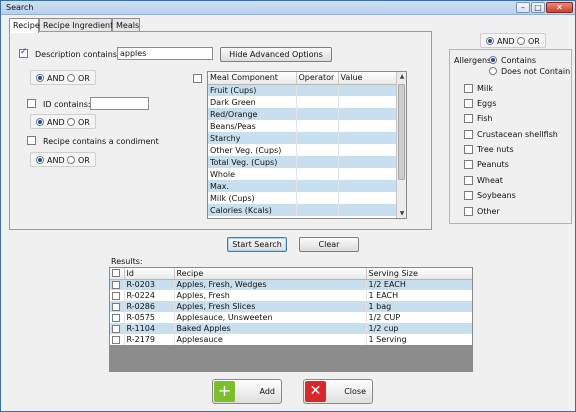 The height and width of the screenshot is (412, 576). Describe the element at coordinates (76, 25) in the screenshot. I see `tab-recipe-ingredient: Recipe Ingredient` at that location.